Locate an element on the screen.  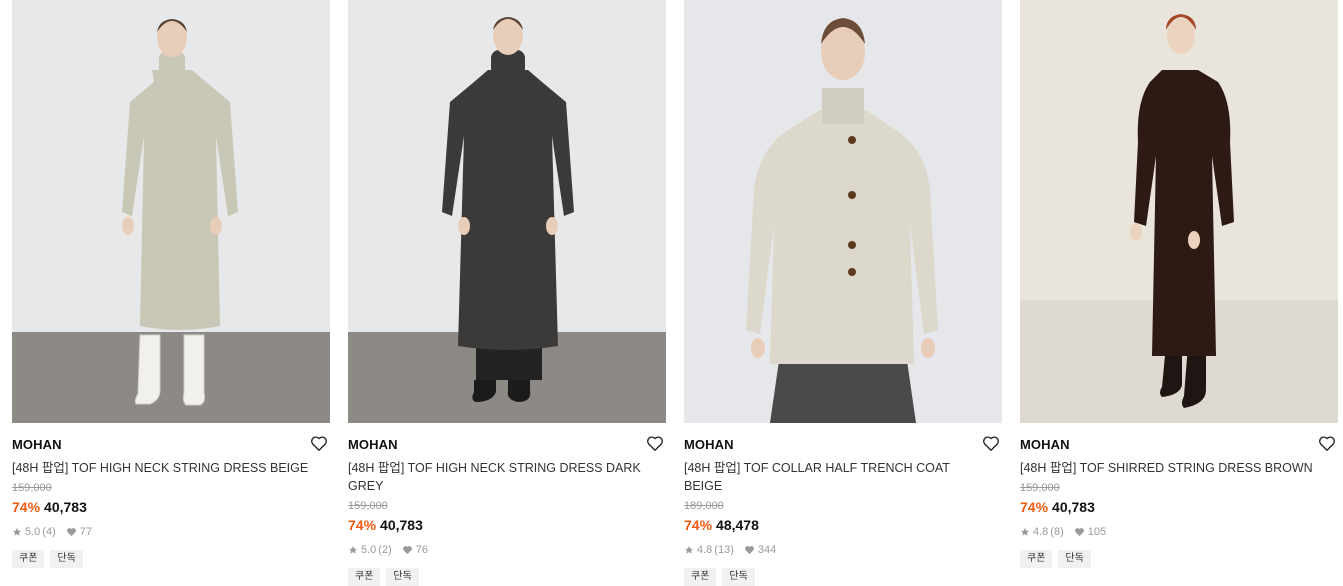
like-count: 77 is located at coordinates (85, 532).